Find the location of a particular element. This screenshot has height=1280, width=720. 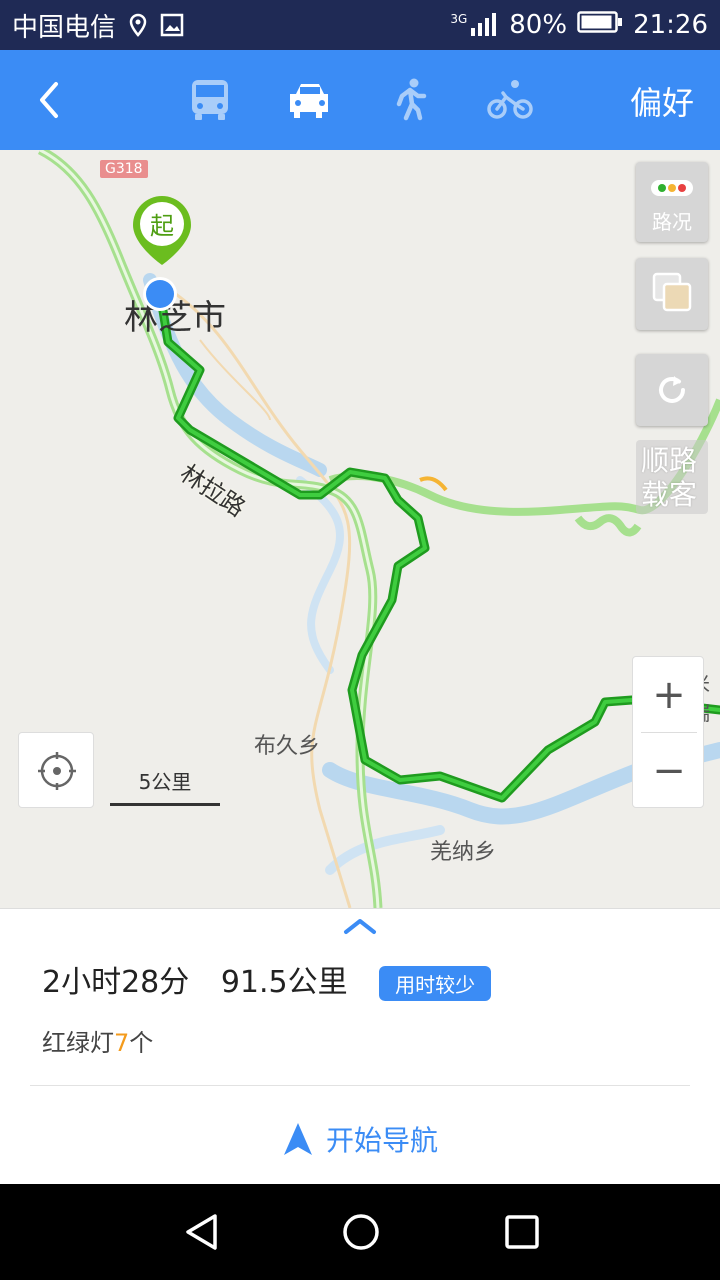

bike-mode-tab is located at coordinates (510, 100).